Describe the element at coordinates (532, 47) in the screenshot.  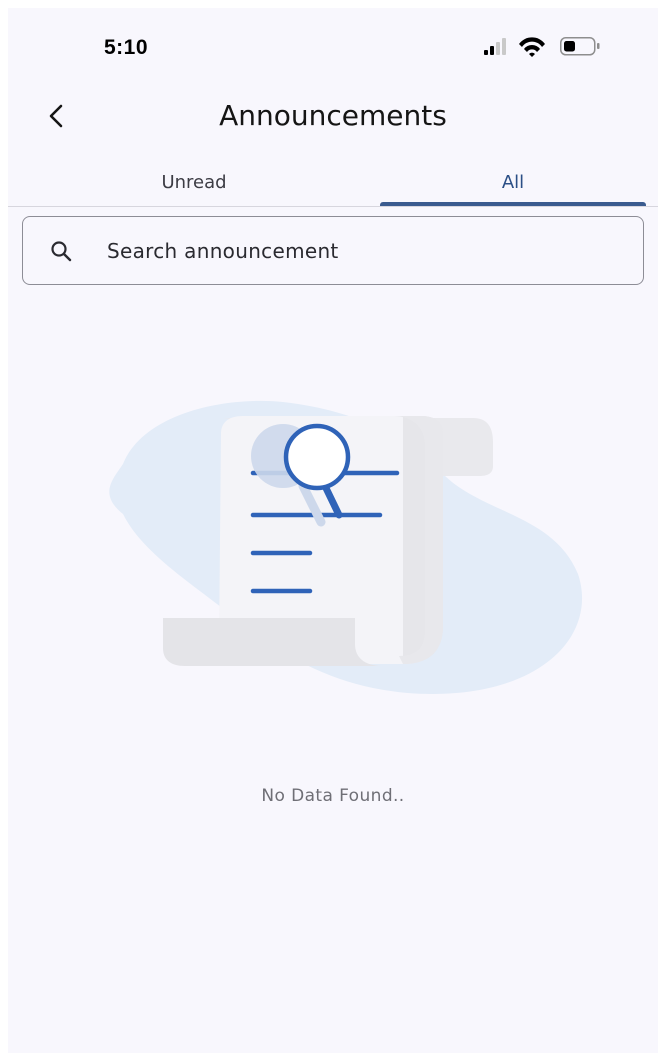
I see `wifi-icon` at that location.